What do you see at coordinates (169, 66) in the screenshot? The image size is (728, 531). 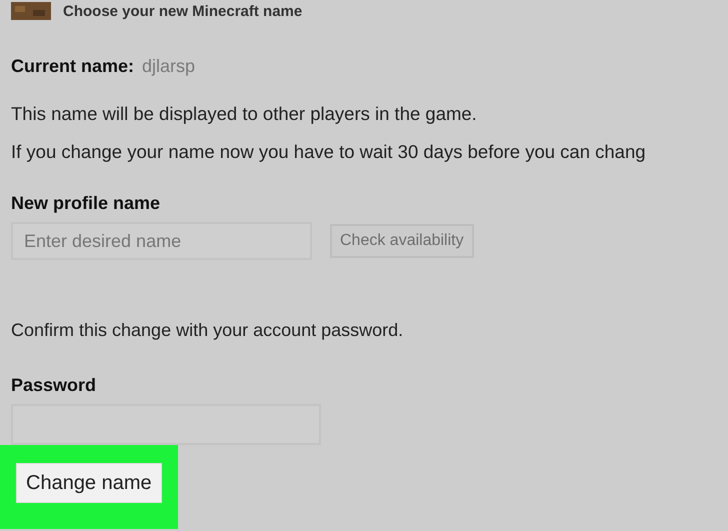 I see `current-name-value: djlarsp` at bounding box center [169, 66].